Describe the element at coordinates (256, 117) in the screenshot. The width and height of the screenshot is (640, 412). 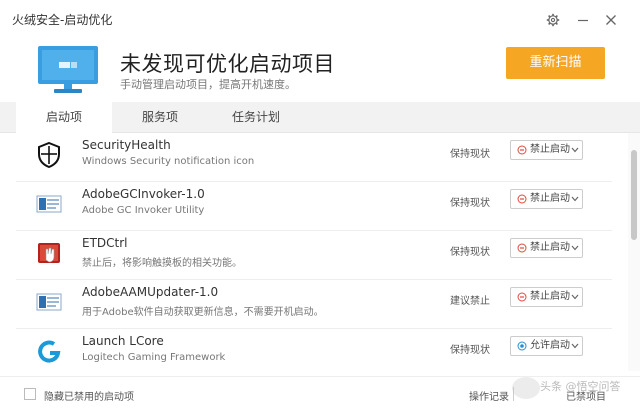
I see `tab-scheduled-tasks: 任务计划` at that location.